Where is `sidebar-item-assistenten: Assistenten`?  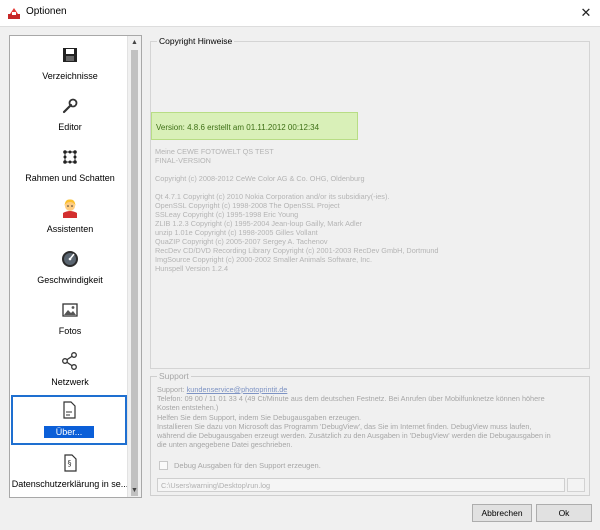 sidebar-item-assistenten: Assistenten is located at coordinates (70, 218).